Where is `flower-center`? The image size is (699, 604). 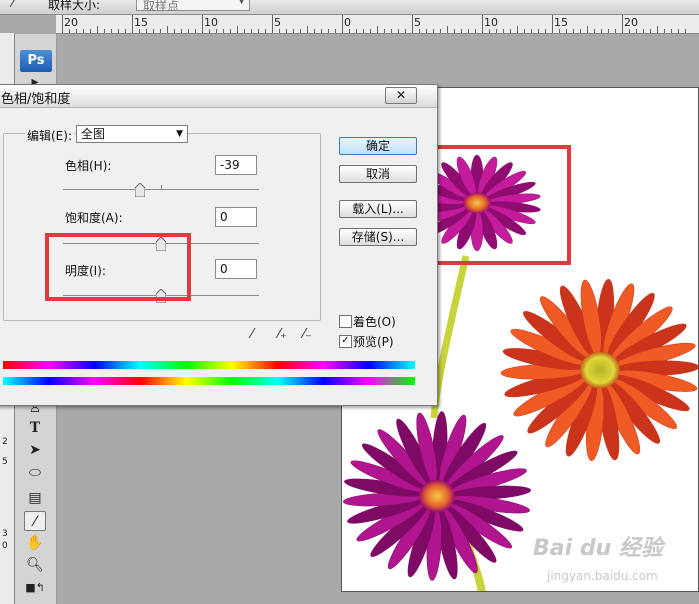
flower-center is located at coordinates (600, 370).